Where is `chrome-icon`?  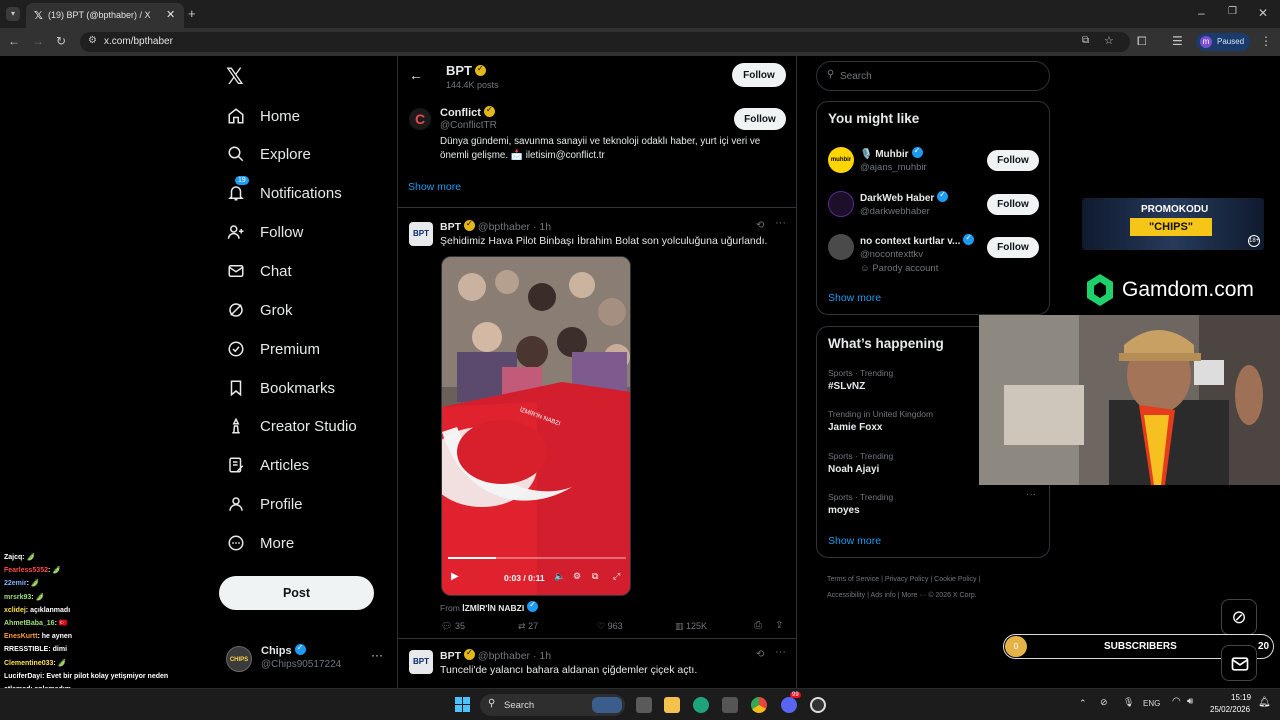
chrome-icon is located at coordinates (759, 705).